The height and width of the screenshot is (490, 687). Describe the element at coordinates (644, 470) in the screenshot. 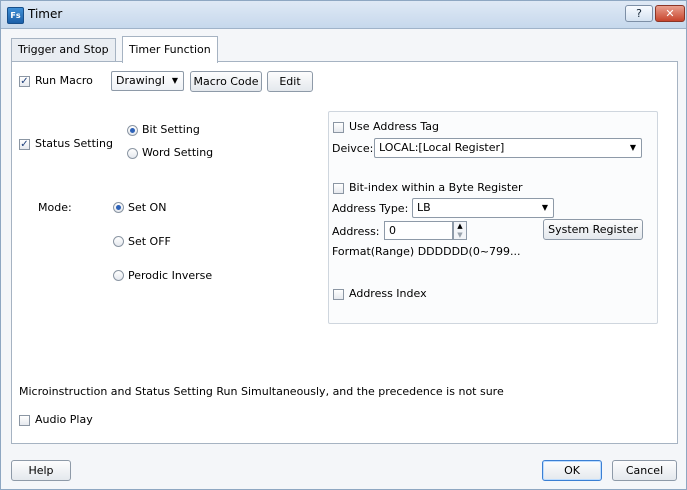

I see `cancel-button: Cancel` at that location.